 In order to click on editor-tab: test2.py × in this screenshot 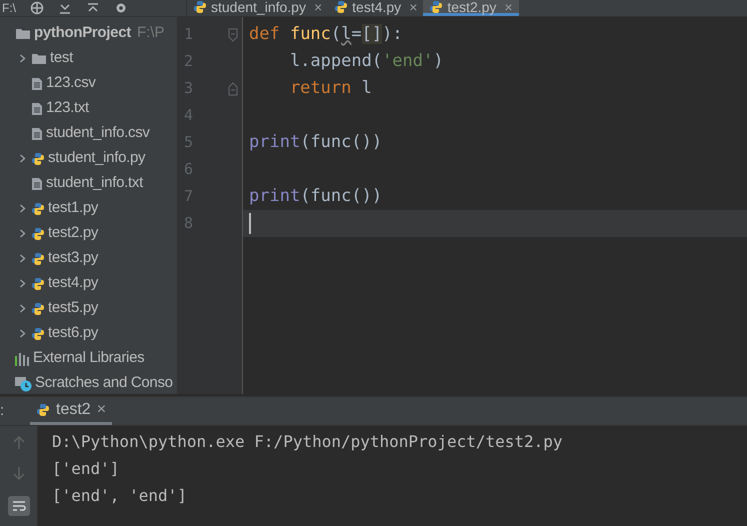, I will do `click(471, 8)`.